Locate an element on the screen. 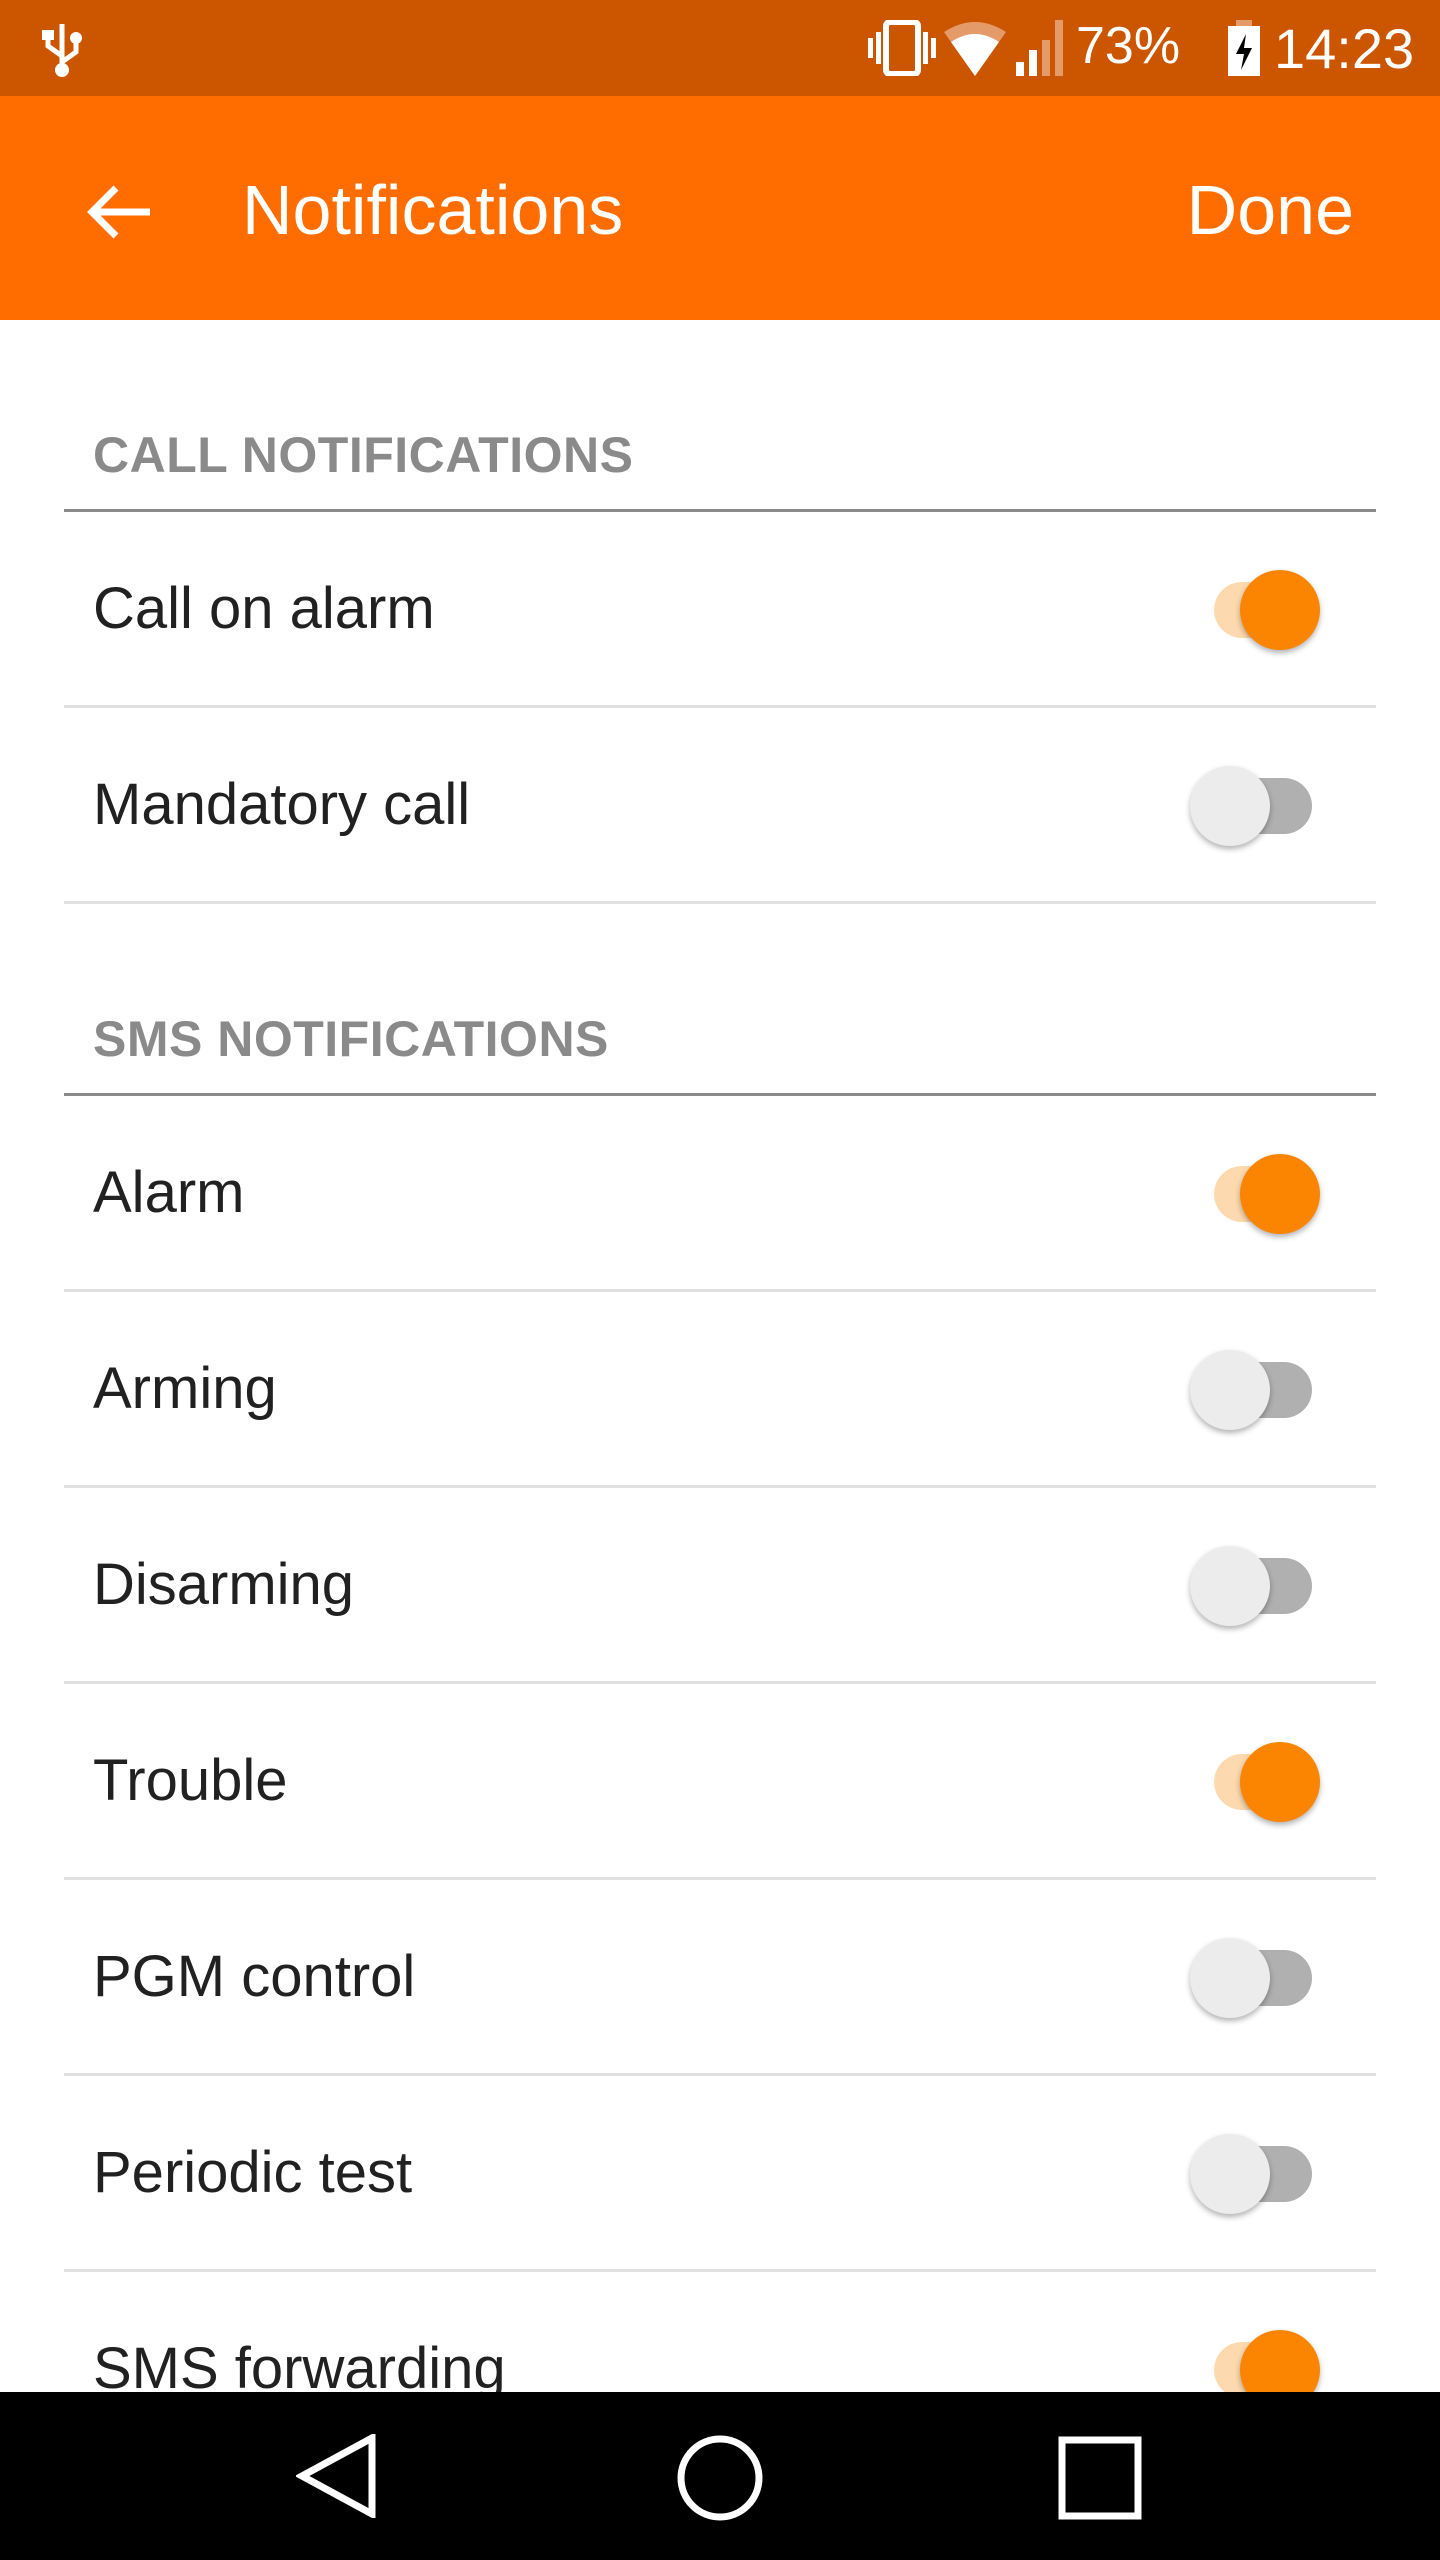  item-label: Periodic test is located at coordinates (253, 2172).